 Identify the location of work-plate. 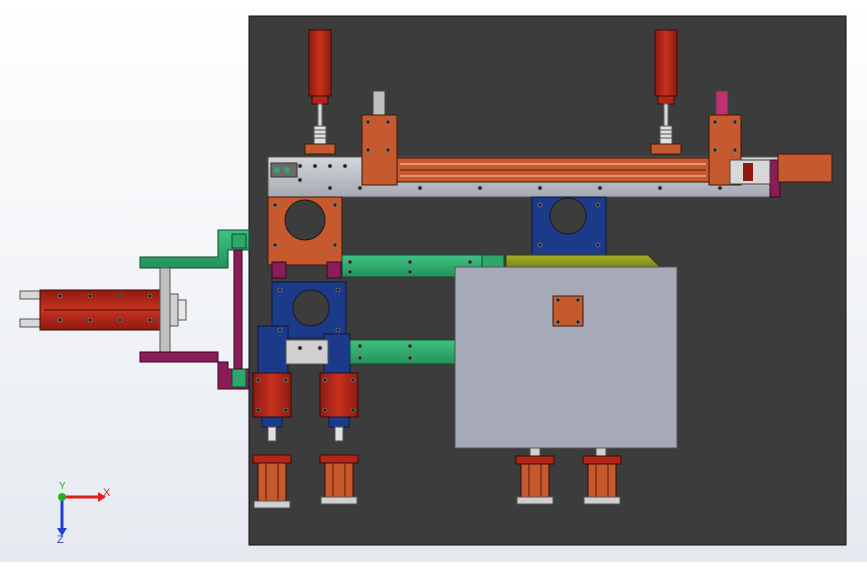
(566, 357).